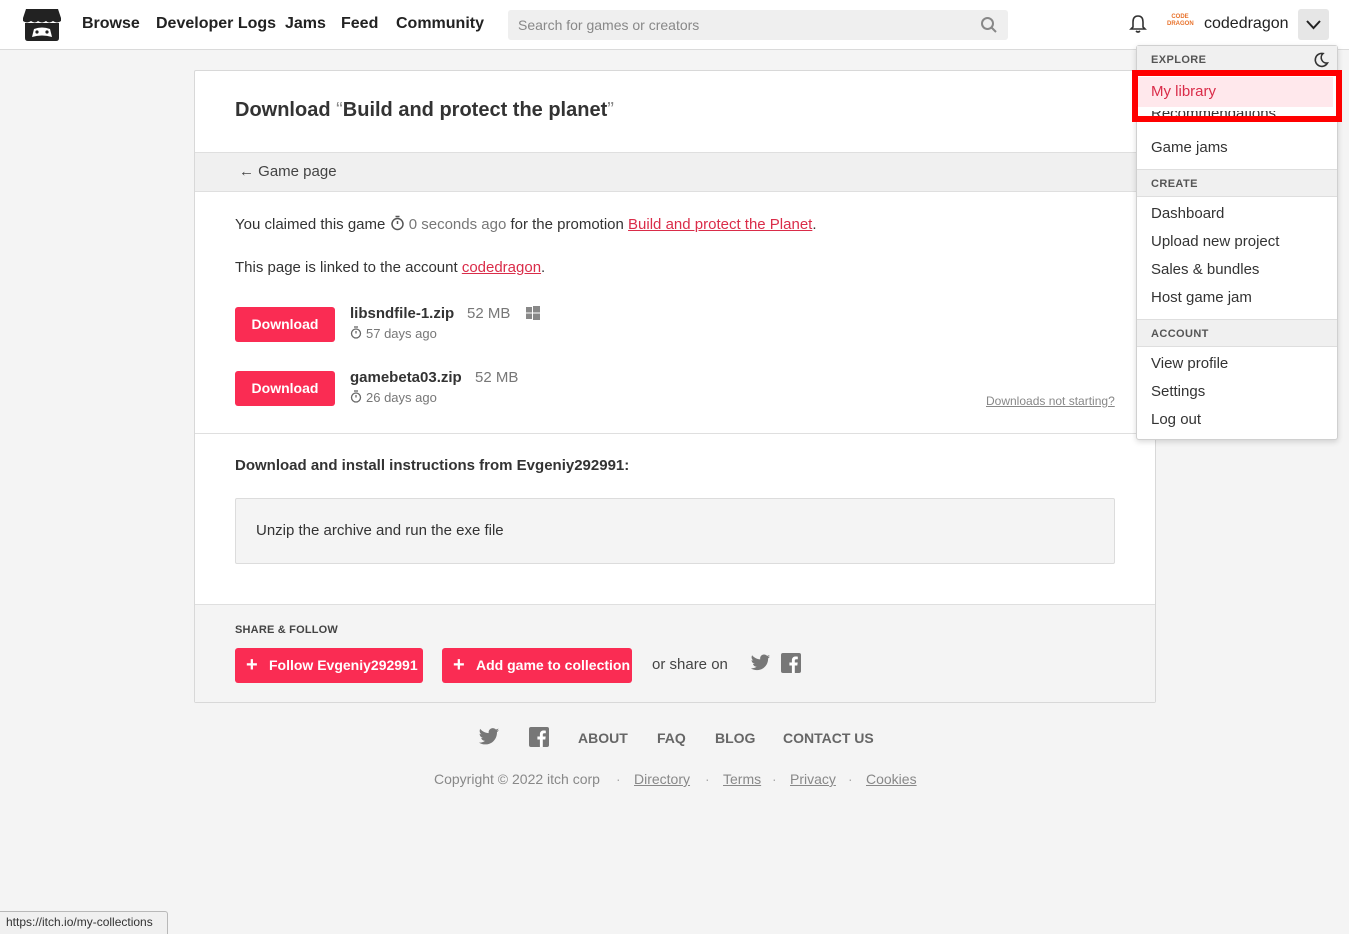 The image size is (1349, 934). What do you see at coordinates (287, 630) in the screenshot?
I see `share-heading: SHARE & FOLLOW` at bounding box center [287, 630].